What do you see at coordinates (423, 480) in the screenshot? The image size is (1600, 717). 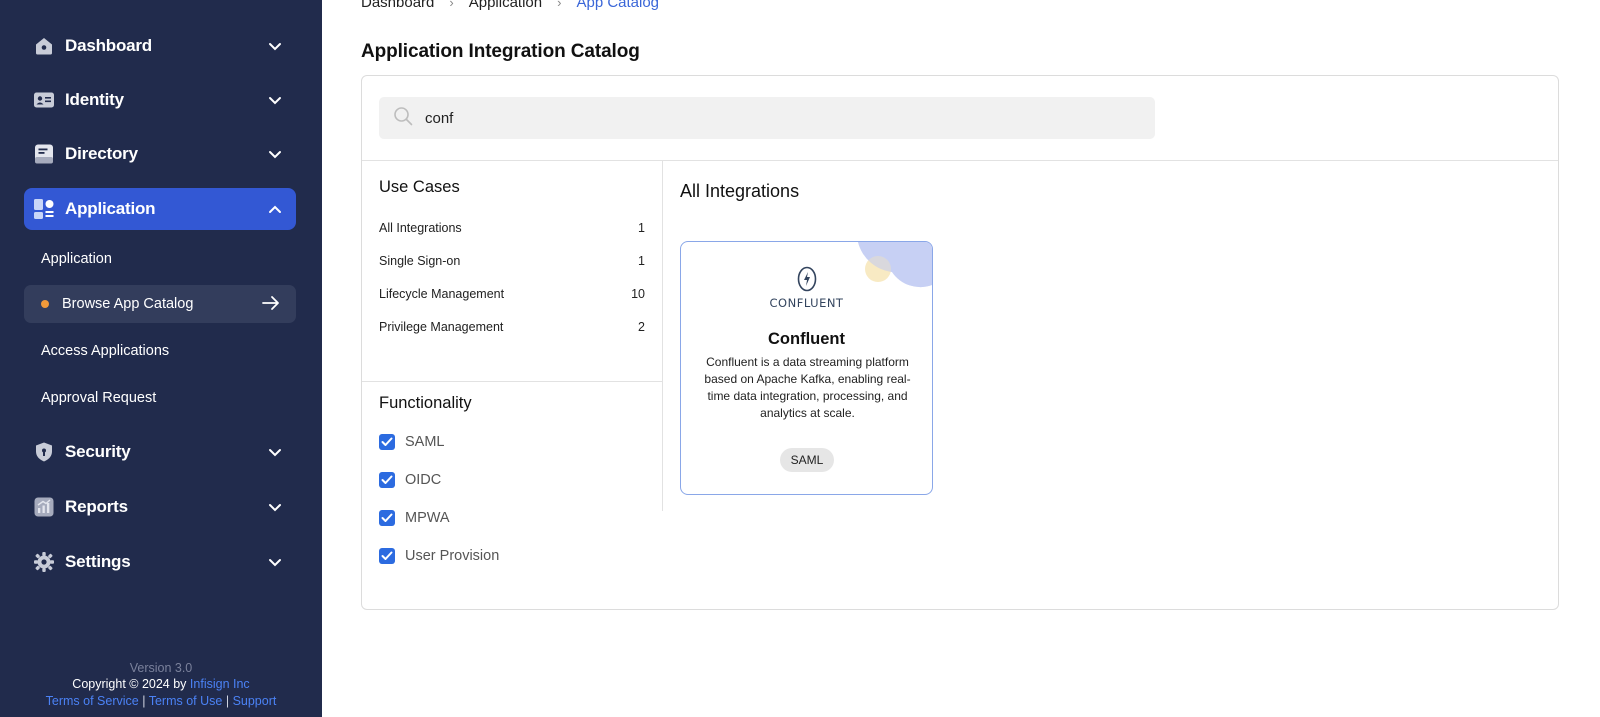 I see `filter-label: OIDC` at bounding box center [423, 480].